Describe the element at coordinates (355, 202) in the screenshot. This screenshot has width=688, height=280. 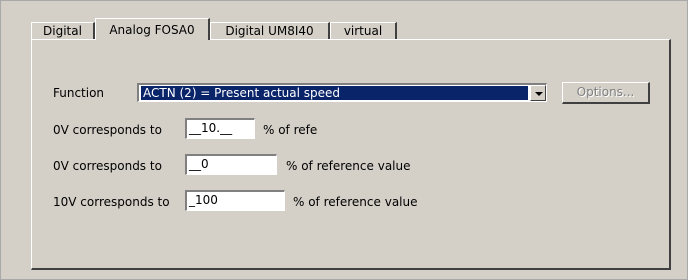
I see `row-3-suffix: % of reference value` at that location.